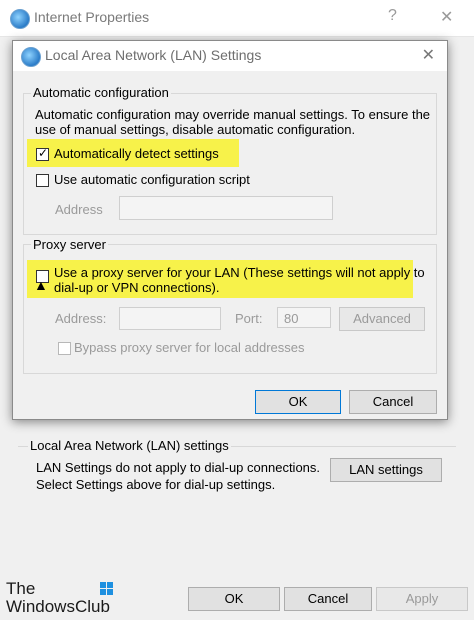  Describe the element at coordinates (189, 347) in the screenshot. I see `bypass-proxy-label: Bypass proxy server for local addresses` at that location.